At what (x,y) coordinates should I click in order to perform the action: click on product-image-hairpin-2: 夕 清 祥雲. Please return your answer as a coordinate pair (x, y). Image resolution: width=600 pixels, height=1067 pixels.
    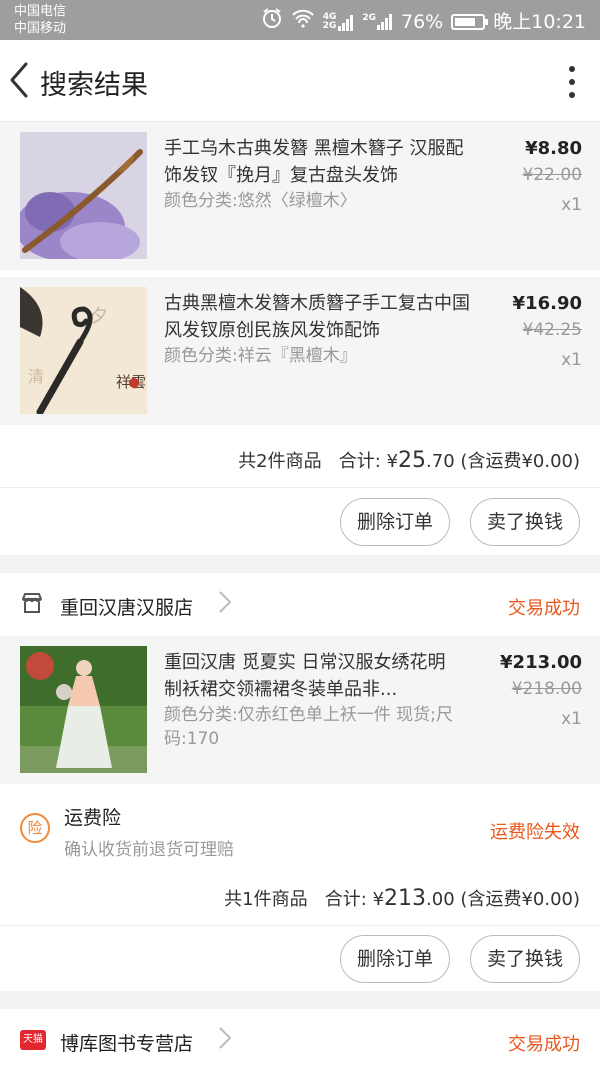
    Looking at the image, I should click on (83, 350).